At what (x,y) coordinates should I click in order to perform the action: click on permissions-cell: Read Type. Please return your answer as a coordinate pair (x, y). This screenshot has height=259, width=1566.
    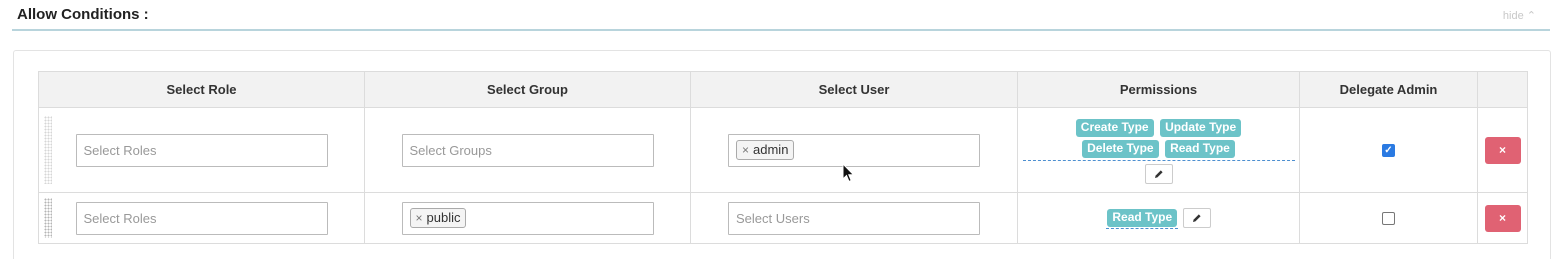
    Looking at the image, I should click on (1158, 218).